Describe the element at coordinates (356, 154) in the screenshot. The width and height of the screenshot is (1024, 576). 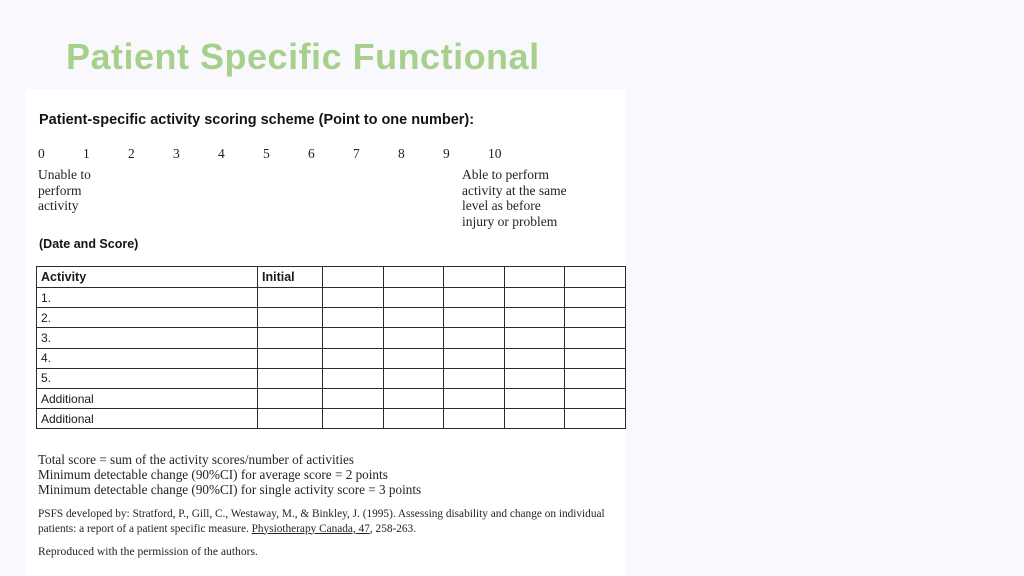
I see `scale-number-7: 7` at that location.